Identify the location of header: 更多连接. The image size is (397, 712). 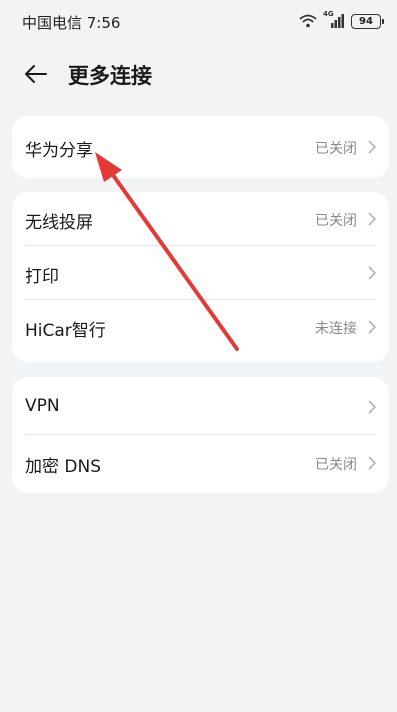
(198, 74).